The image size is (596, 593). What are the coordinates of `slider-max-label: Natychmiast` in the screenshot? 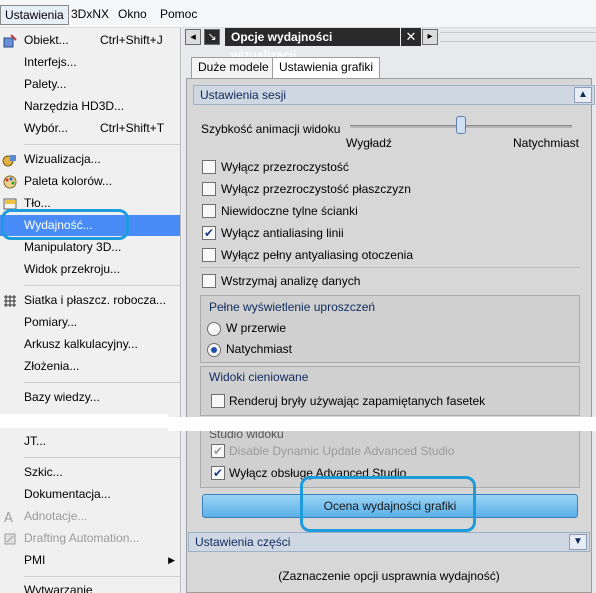 It's located at (546, 143).